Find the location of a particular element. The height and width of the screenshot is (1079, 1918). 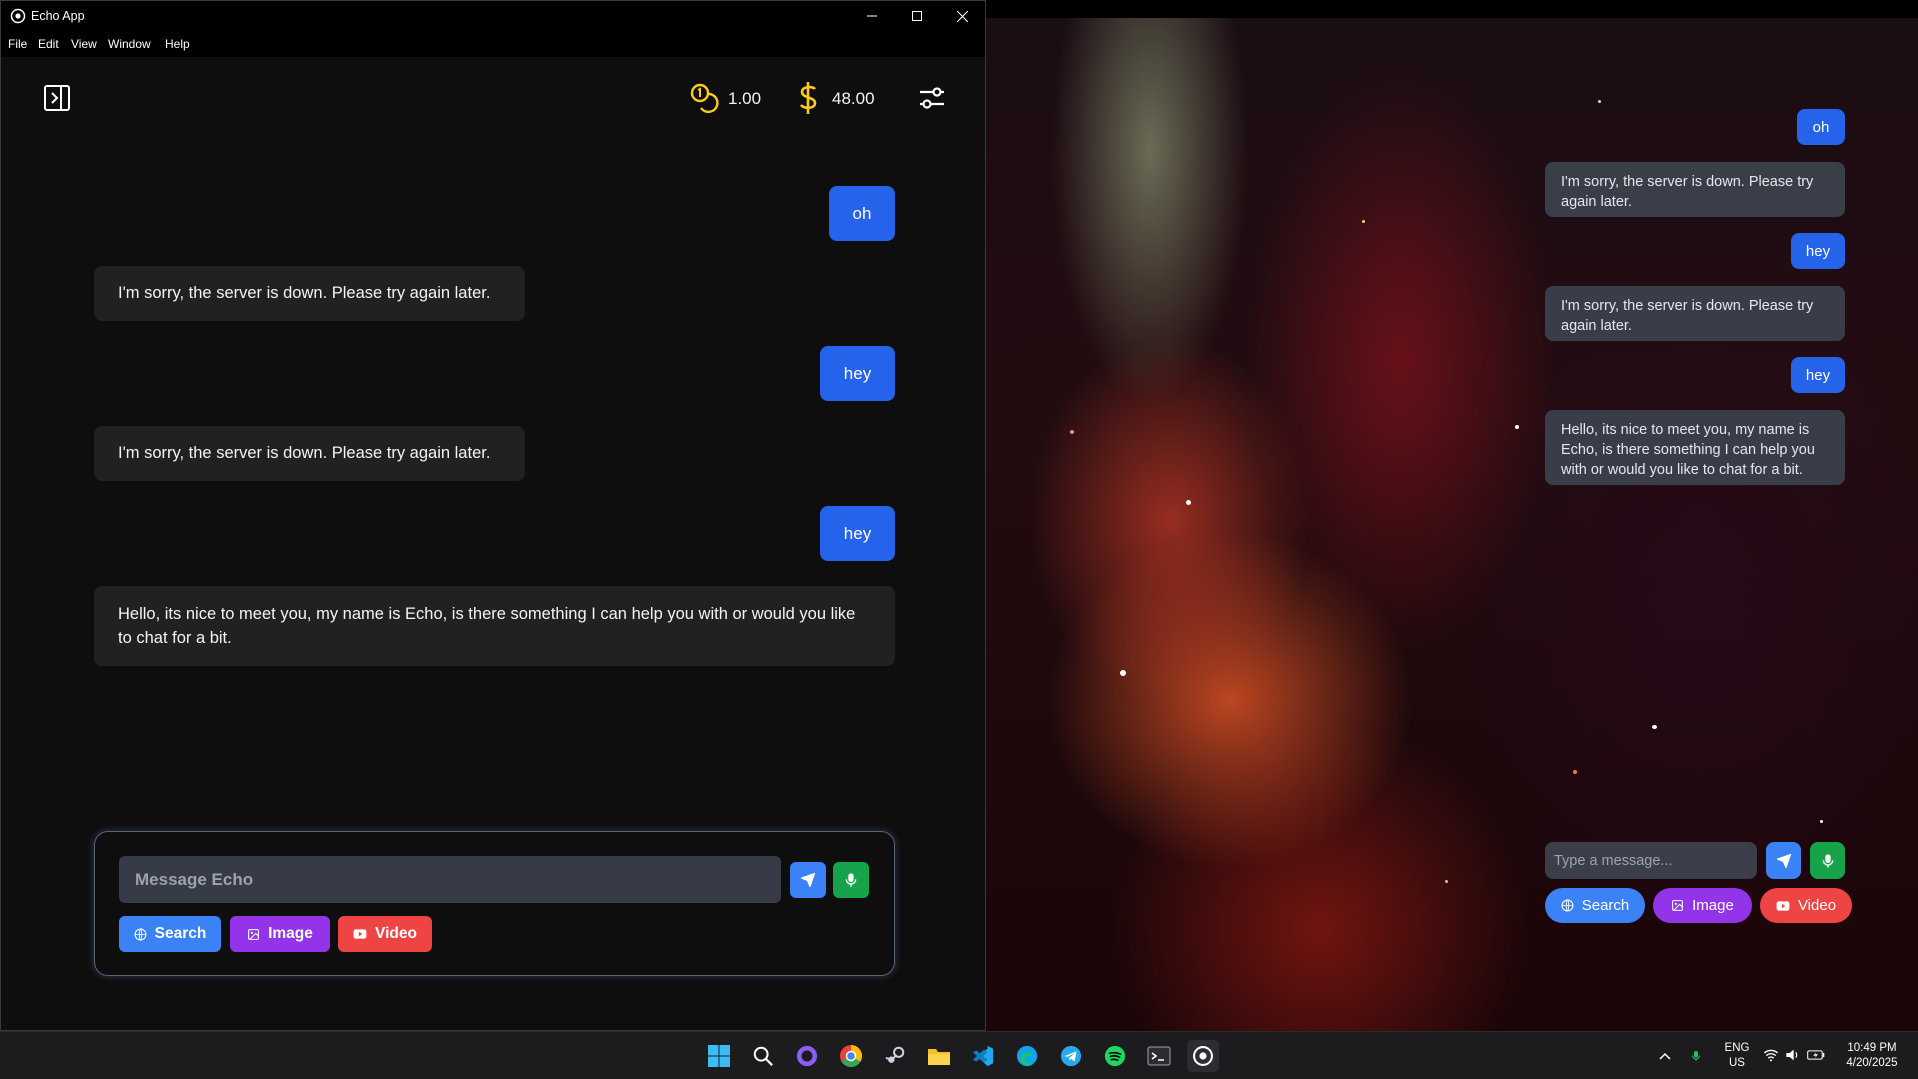

user-message: oh is located at coordinates (862, 213).